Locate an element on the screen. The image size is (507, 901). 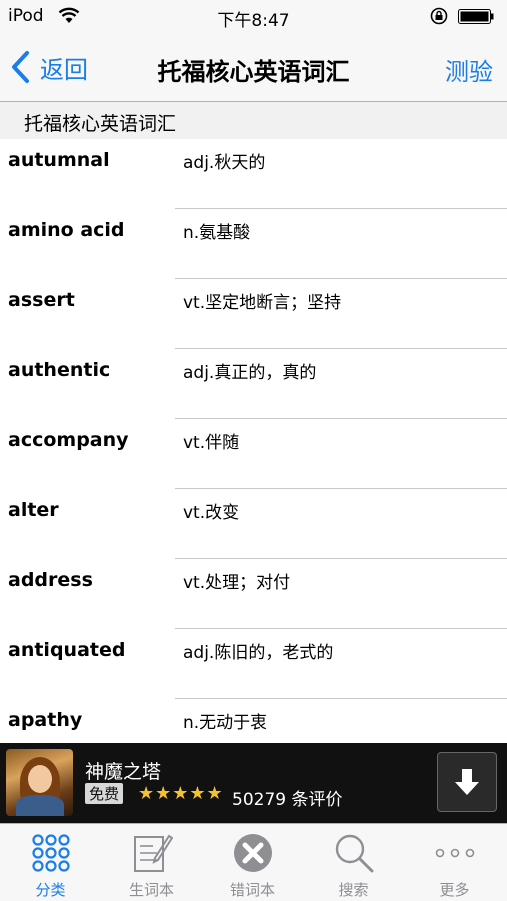
tab-label: 生词本 is located at coordinates (151, 890).